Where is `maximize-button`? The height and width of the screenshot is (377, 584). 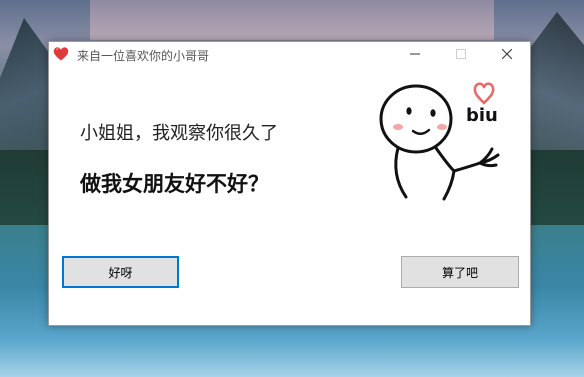 maximize-button is located at coordinates (461, 54).